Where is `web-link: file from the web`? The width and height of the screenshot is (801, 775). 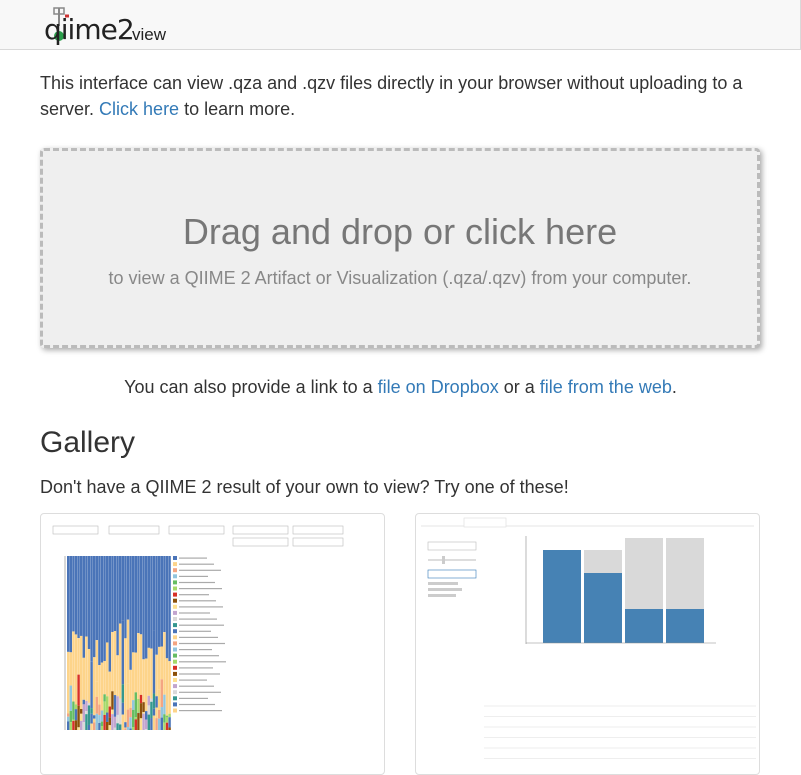 web-link: file from the web is located at coordinates (606, 387).